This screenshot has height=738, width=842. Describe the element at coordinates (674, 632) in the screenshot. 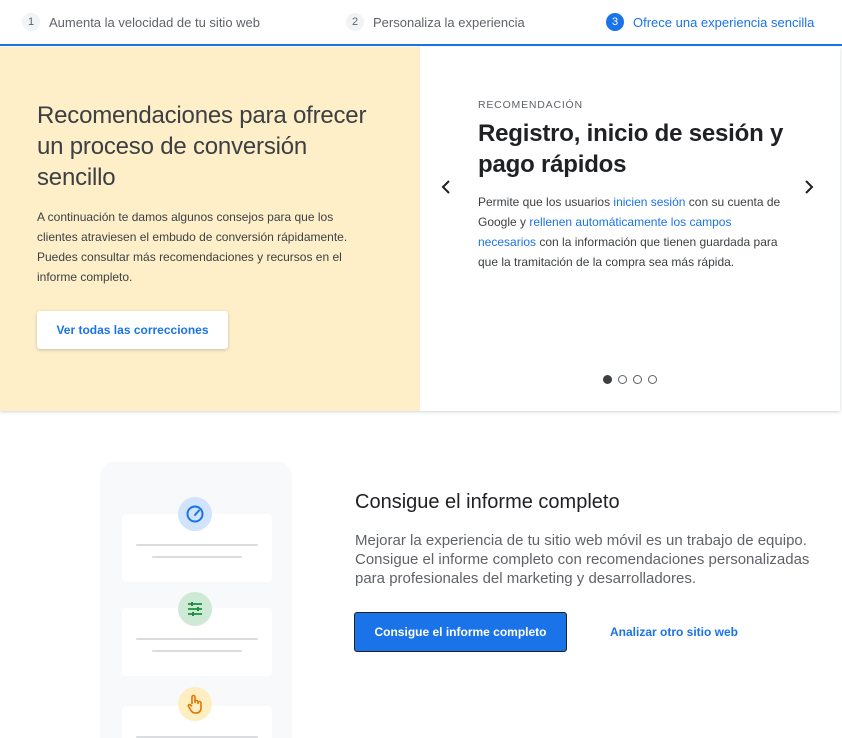

I see `analyze-another-site-link: Analizar otro sitio web` at that location.